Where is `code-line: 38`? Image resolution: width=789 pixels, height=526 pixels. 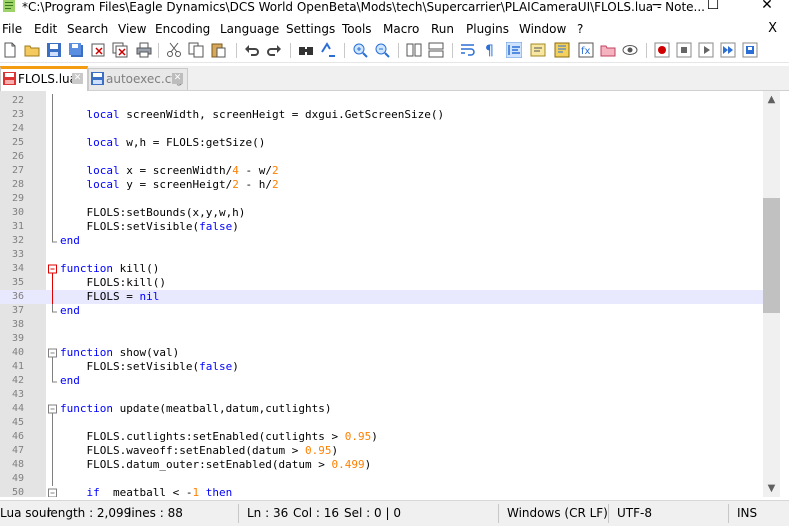 code-line: 38 is located at coordinates (381, 325).